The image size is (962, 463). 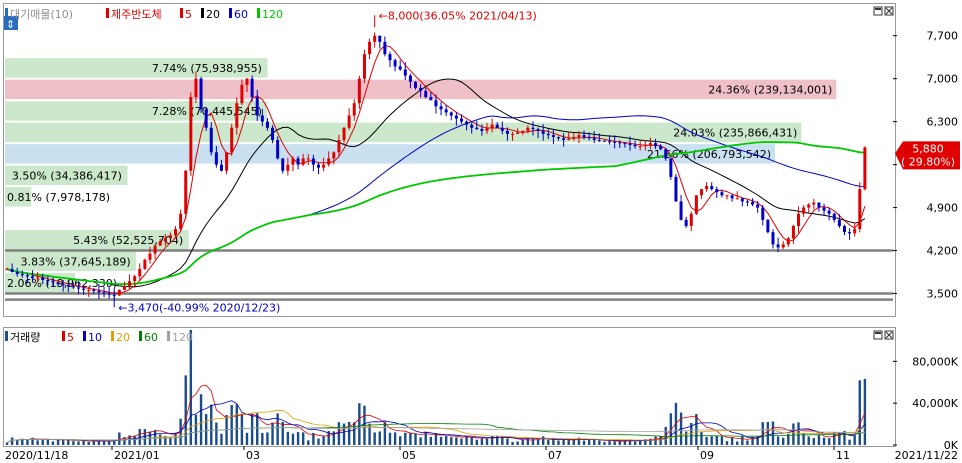 What do you see at coordinates (6, 336) in the screenshot?
I see `volume-legend-swatch` at bounding box center [6, 336].